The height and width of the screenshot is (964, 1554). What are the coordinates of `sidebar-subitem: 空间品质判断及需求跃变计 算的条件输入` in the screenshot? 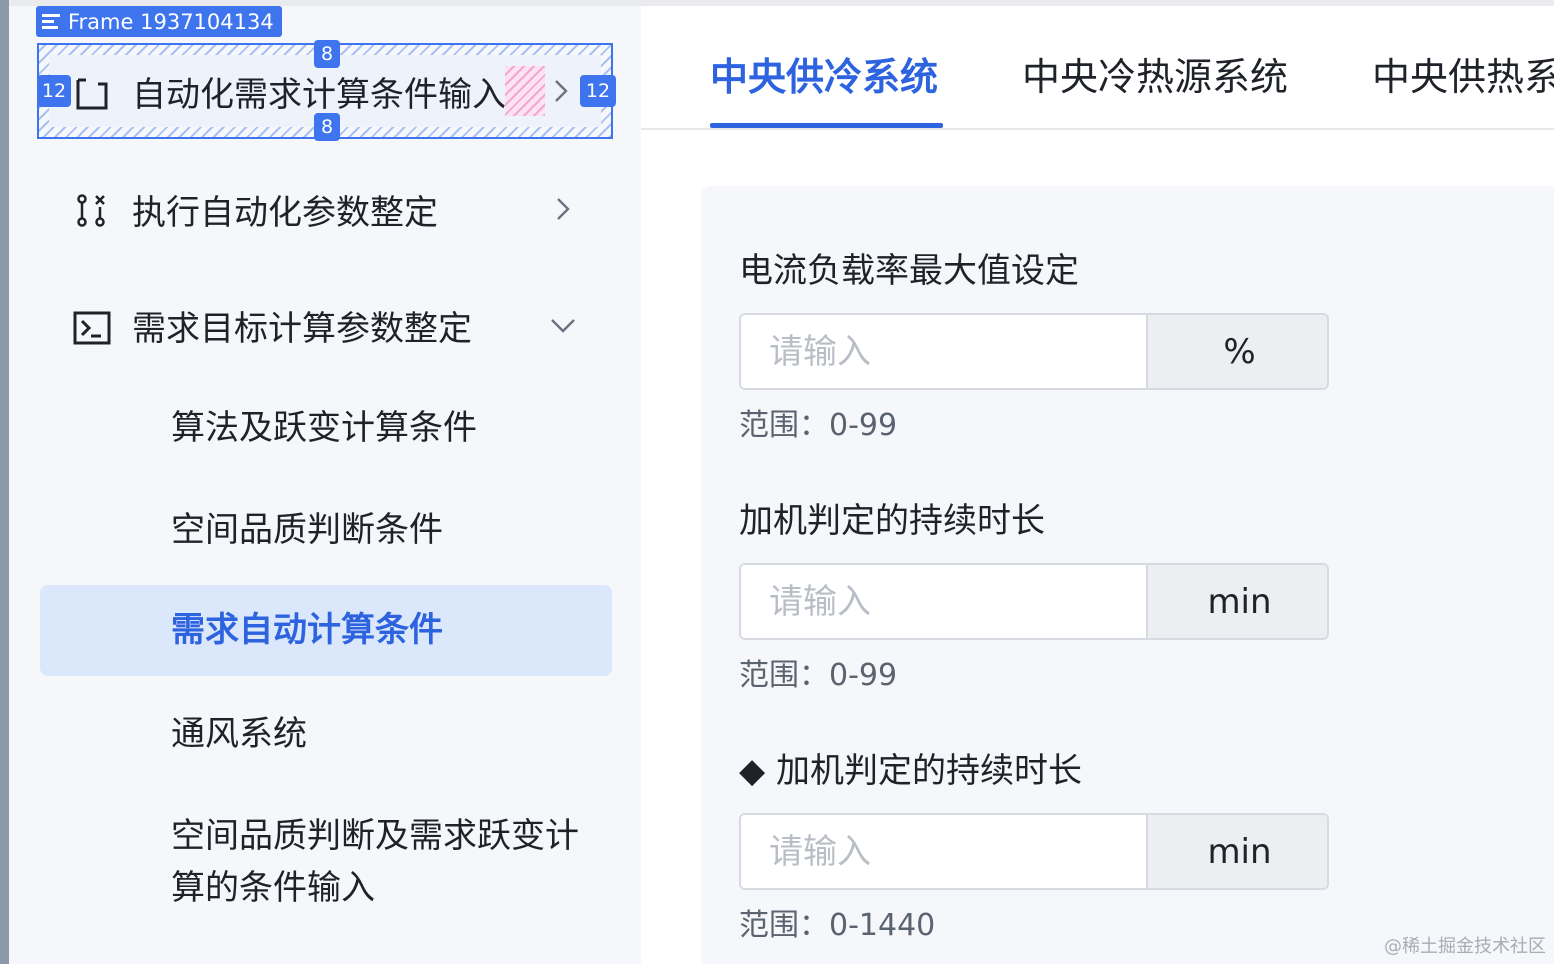 It's located at (326, 863).